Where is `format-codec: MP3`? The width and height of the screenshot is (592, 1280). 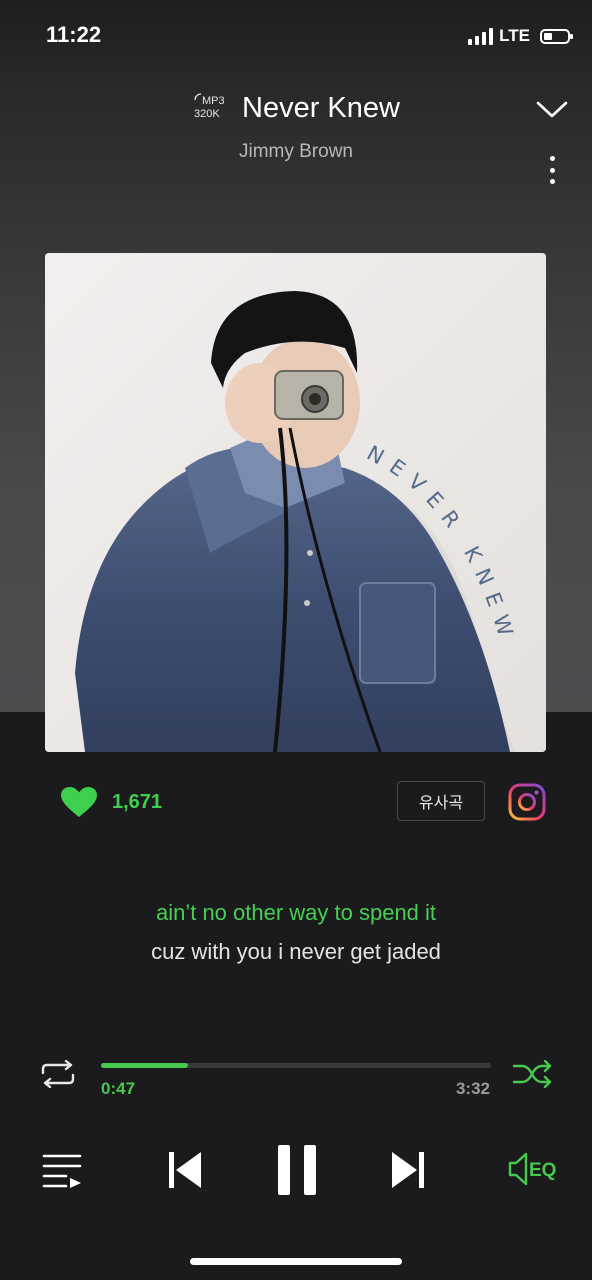
format-codec: MP3 is located at coordinates (213, 101).